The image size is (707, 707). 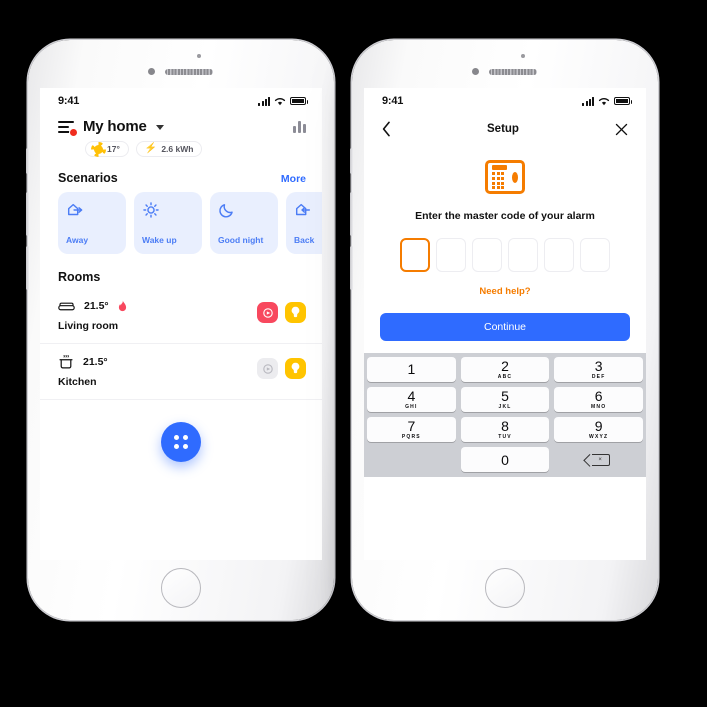 I want to click on grid-dots-icon, so click(x=181, y=442).